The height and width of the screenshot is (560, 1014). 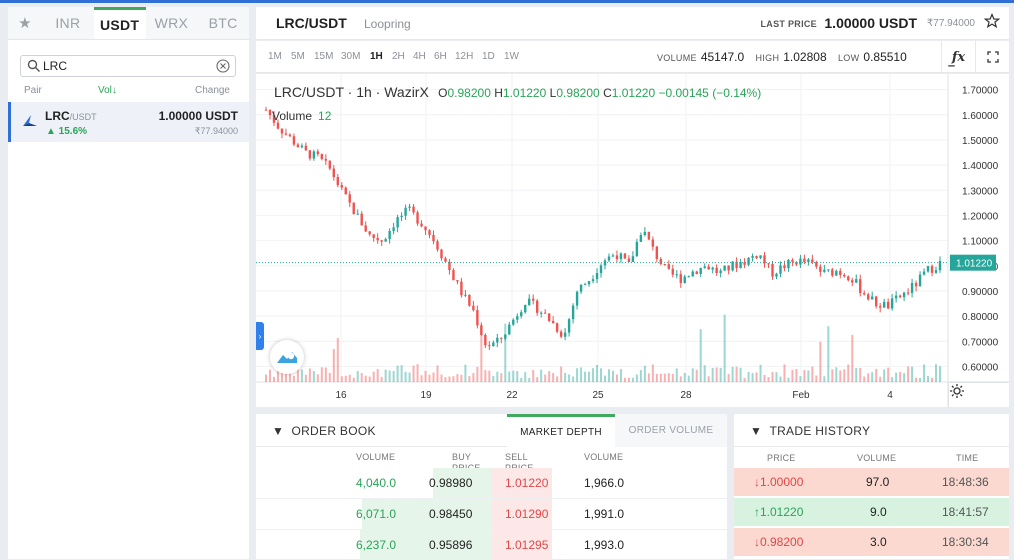 What do you see at coordinates (119, 23) in the screenshot?
I see `tab-usdt: USDT` at bounding box center [119, 23].